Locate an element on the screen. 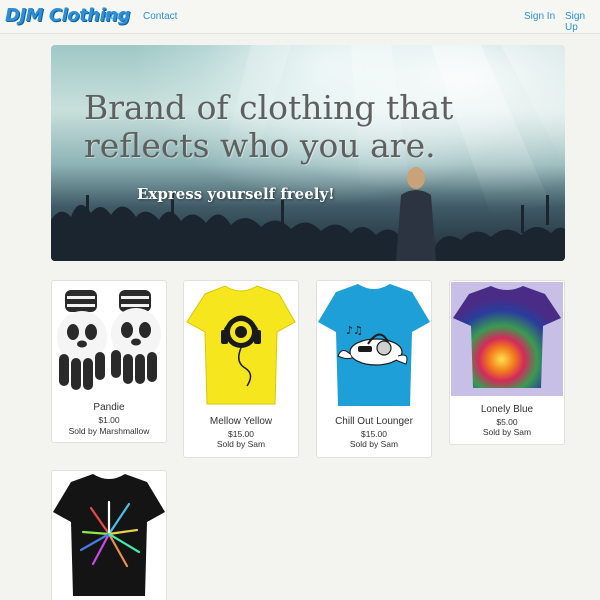 This screenshot has width=600, height=600. black-tshirt-image is located at coordinates (109, 535).